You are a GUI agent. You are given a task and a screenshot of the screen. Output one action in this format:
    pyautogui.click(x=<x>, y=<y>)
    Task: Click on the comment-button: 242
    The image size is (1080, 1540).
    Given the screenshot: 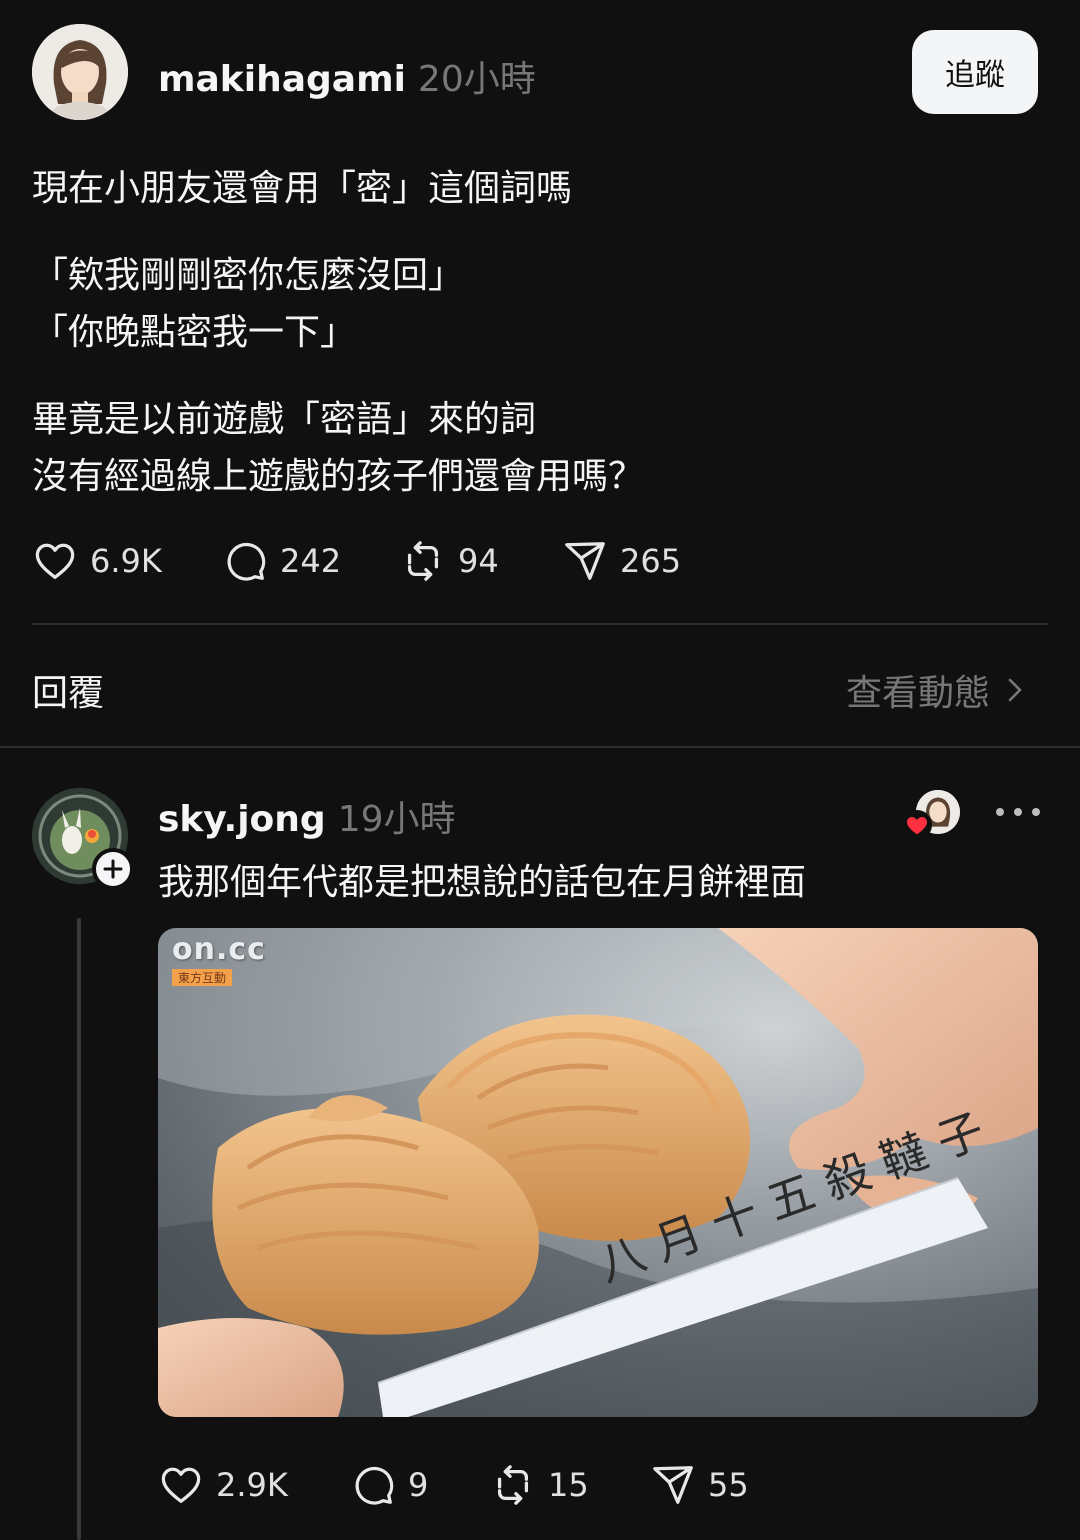 What is the action you would take?
    pyautogui.click(x=311, y=561)
    